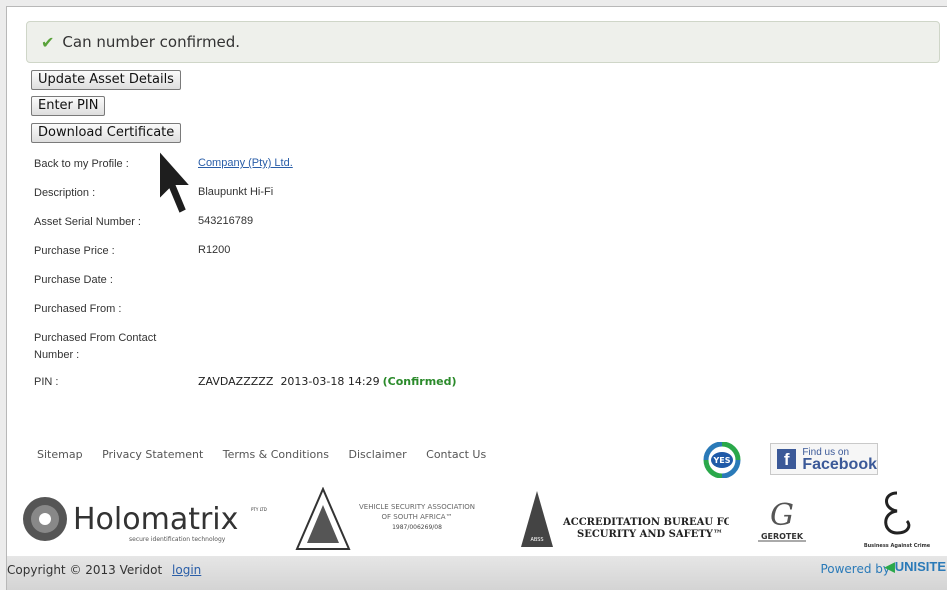  What do you see at coordinates (155, 519) in the screenshot?
I see `holomatrix-name: Holomatrix` at bounding box center [155, 519].